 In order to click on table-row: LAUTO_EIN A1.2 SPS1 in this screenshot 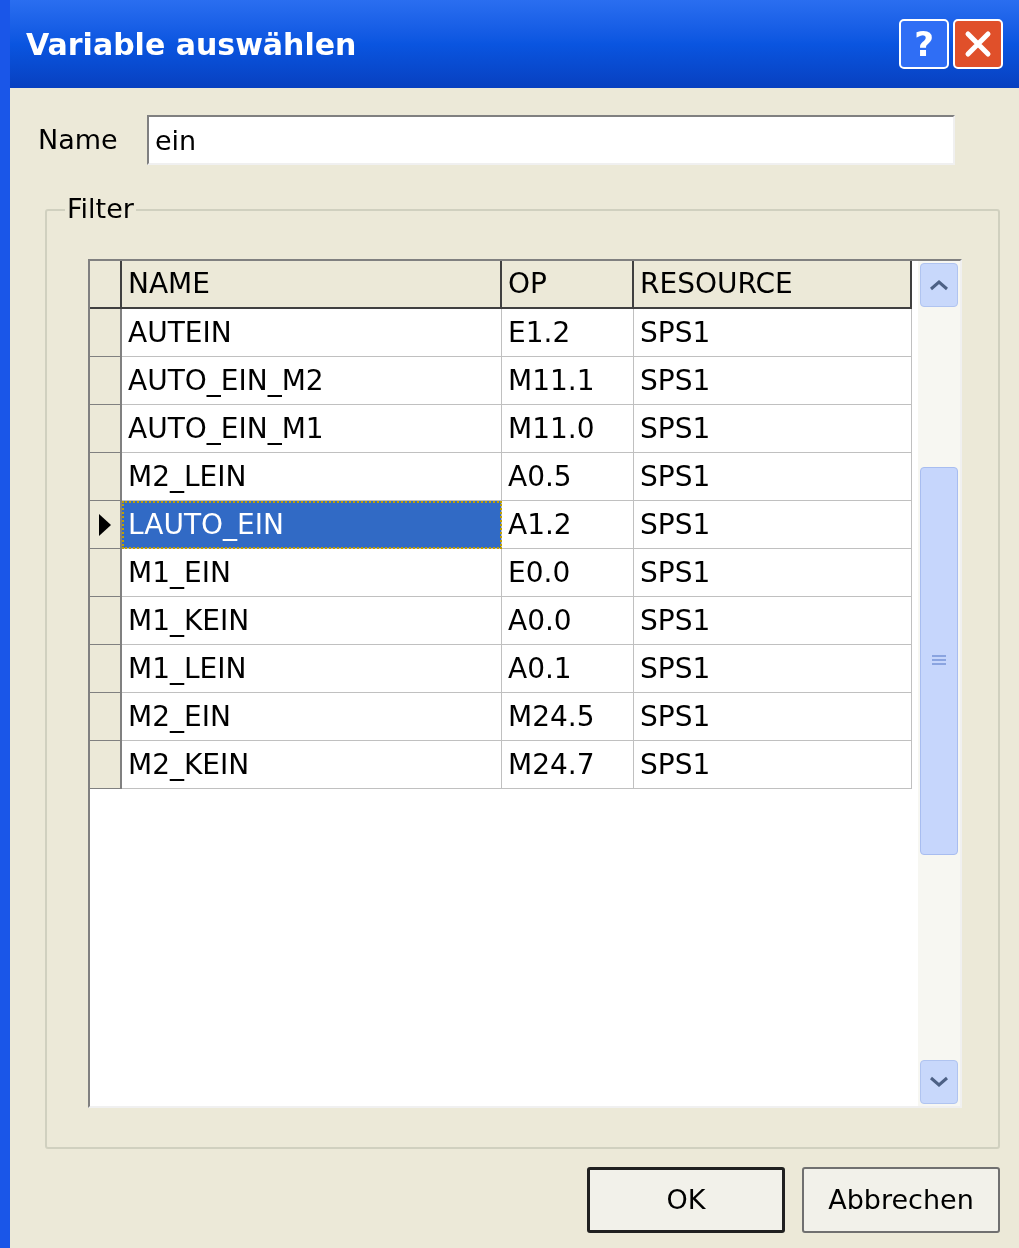, I will do `click(501, 525)`.